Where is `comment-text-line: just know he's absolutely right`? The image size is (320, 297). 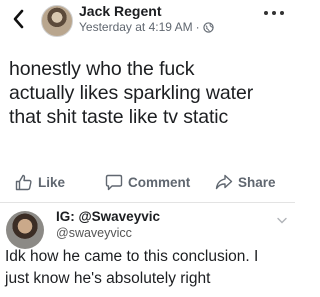 comment-text-line: just know he's absolutely right is located at coordinates (108, 278).